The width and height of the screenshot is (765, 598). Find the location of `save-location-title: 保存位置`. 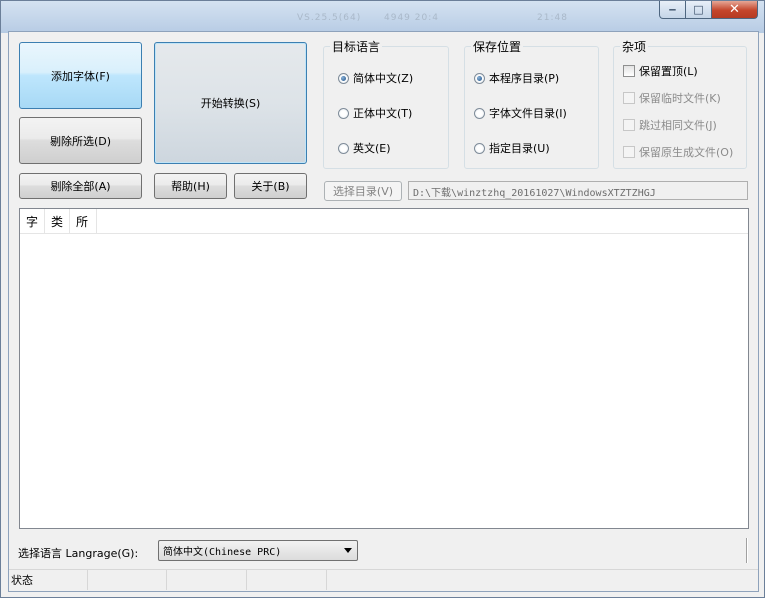

save-location-title: 保存位置 is located at coordinates (497, 46).